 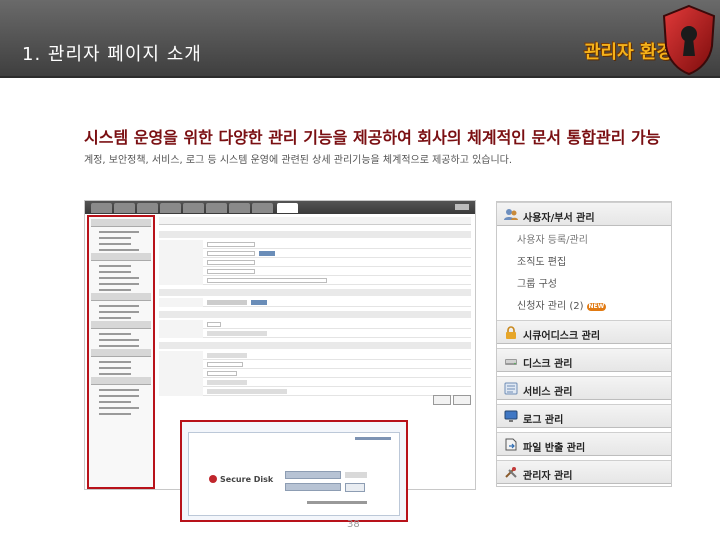 I want to click on menu-item-label: 그룹 구성, so click(x=537, y=284).